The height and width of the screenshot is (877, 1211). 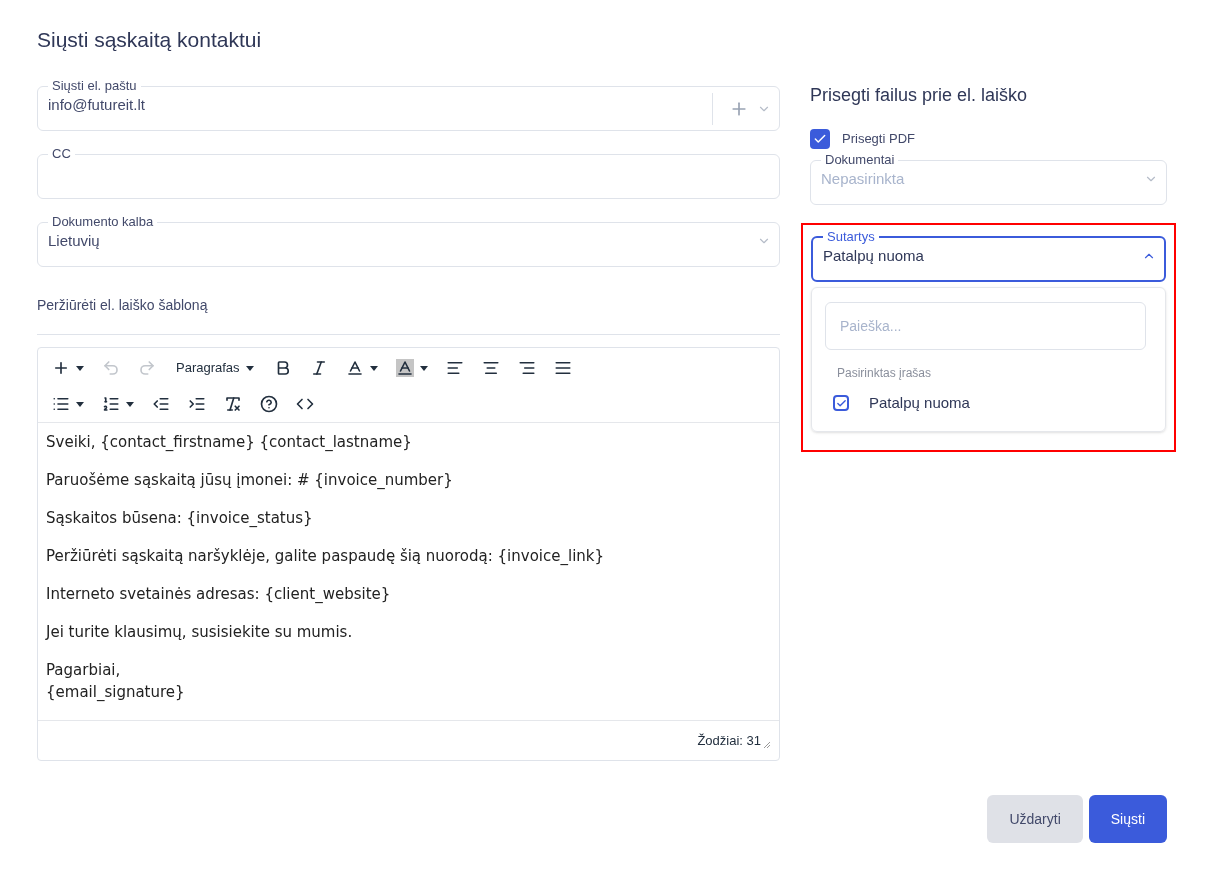 I want to click on text-color-icon, so click(x=354, y=368).